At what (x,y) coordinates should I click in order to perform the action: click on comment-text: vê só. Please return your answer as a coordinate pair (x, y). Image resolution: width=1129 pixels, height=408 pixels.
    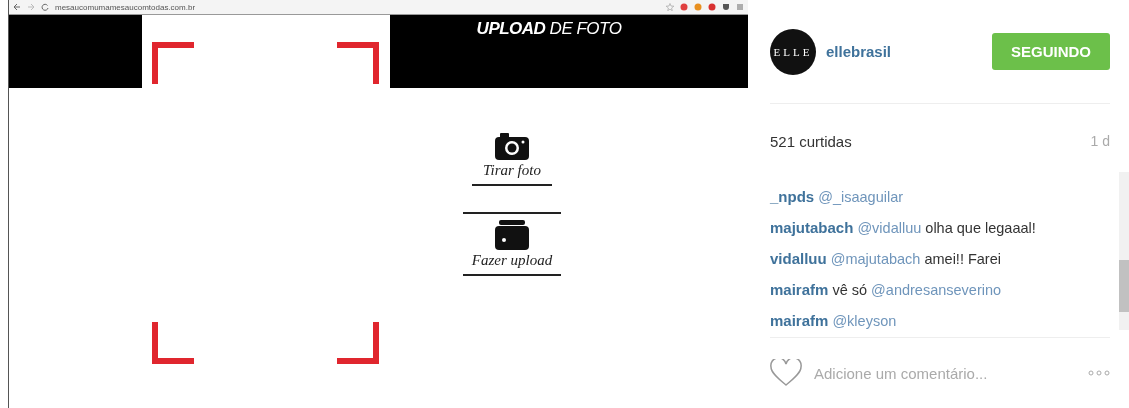
    Looking at the image, I should click on (850, 290).